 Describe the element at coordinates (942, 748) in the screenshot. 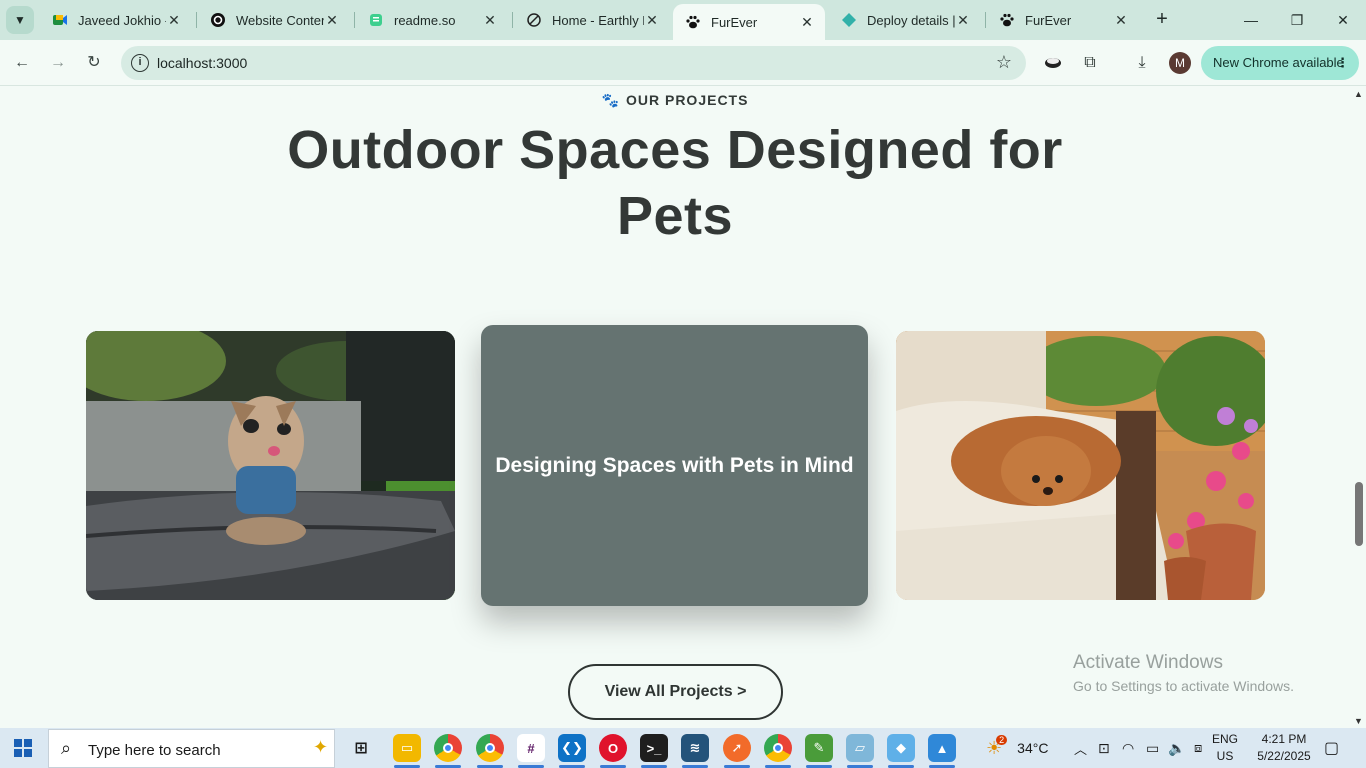

I see `photos-icon: ▲` at that location.